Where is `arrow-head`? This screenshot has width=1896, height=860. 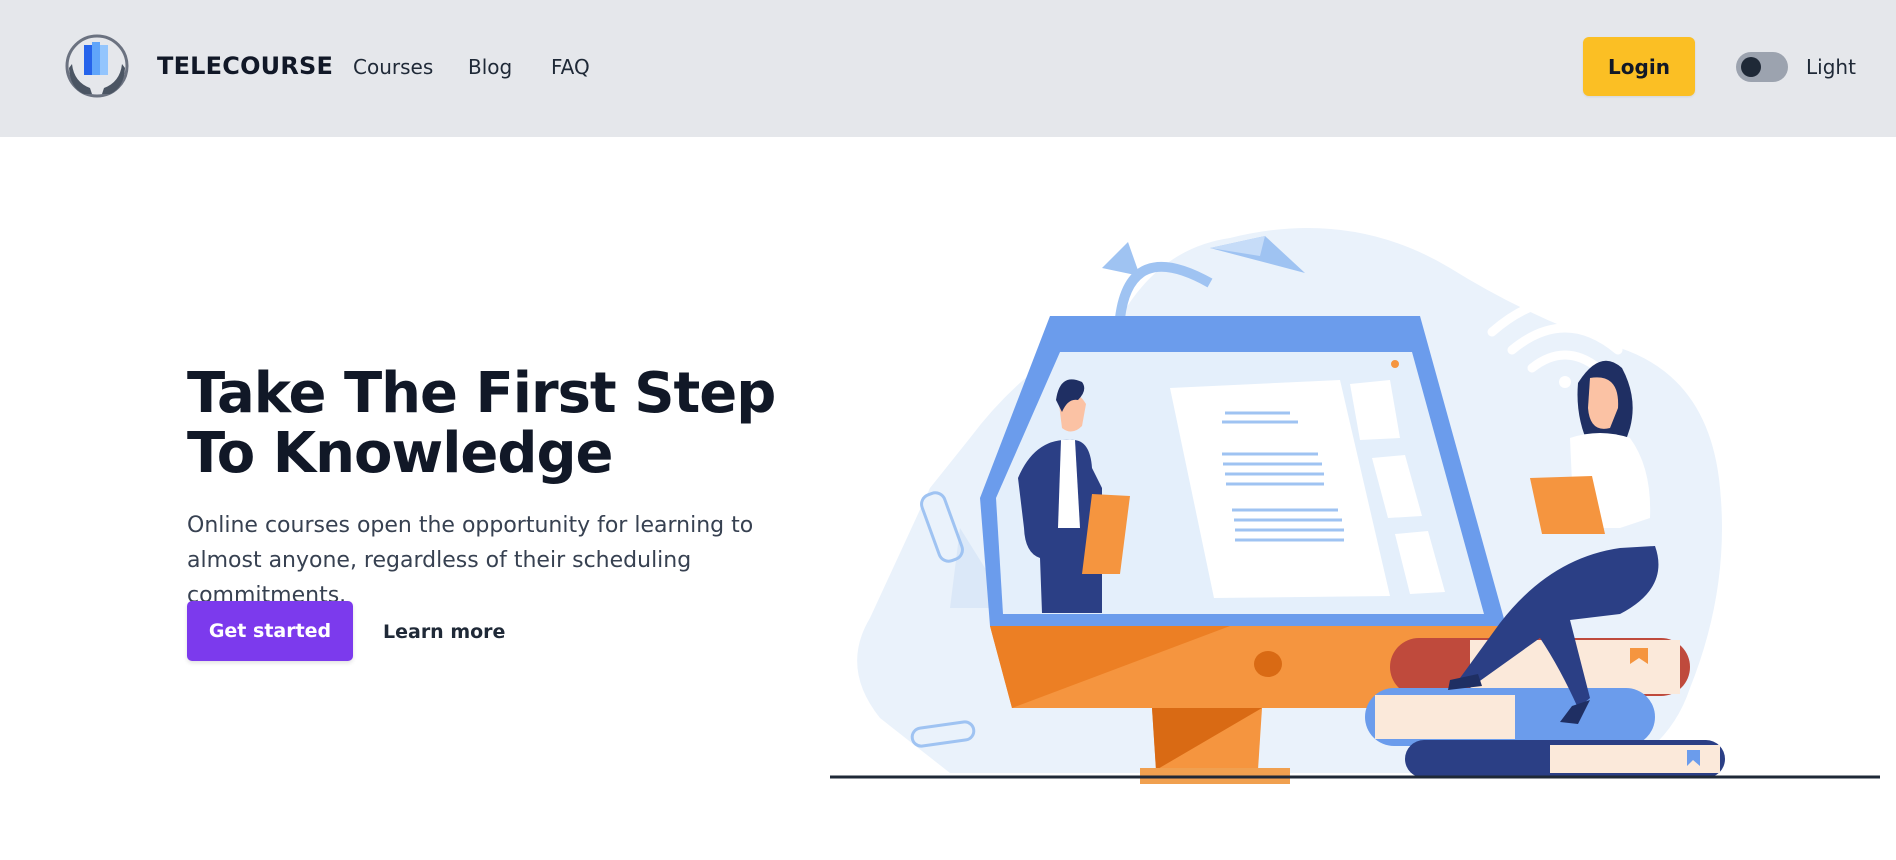
arrow-head is located at coordinates (1121, 259).